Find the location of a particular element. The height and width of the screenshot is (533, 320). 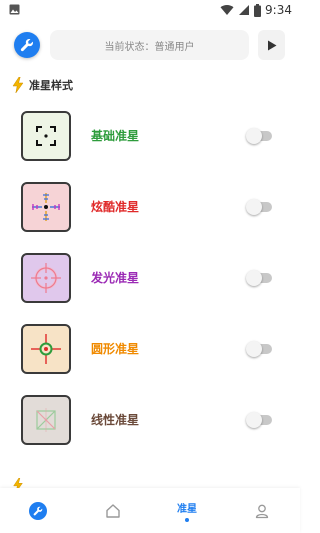

linear-crosshair-thumbnail is located at coordinates (46, 420).